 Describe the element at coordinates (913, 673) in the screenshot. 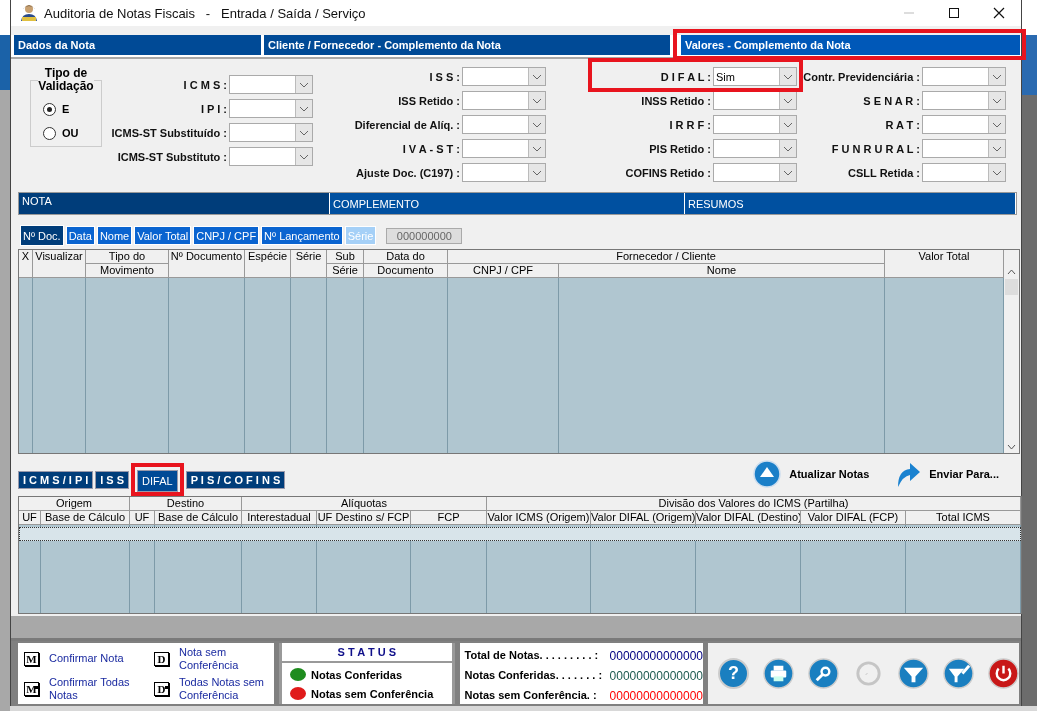

I see `filter-icon` at that location.